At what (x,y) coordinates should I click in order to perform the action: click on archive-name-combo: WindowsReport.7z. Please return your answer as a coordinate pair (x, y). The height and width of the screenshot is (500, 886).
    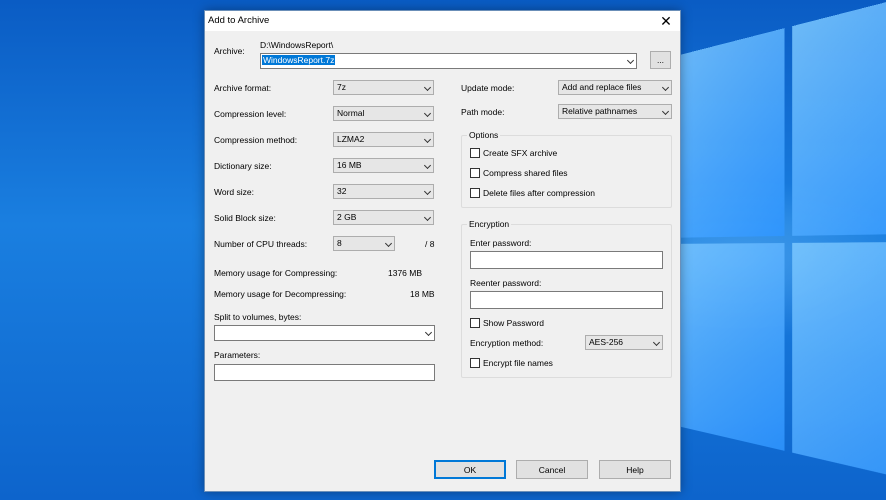
    Looking at the image, I should click on (448, 61).